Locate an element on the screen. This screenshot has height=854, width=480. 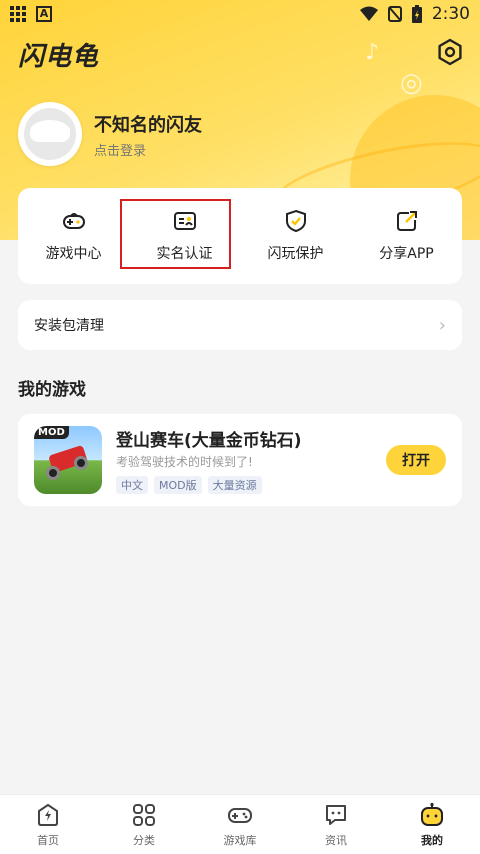
wifi-icon is located at coordinates (368, 13).